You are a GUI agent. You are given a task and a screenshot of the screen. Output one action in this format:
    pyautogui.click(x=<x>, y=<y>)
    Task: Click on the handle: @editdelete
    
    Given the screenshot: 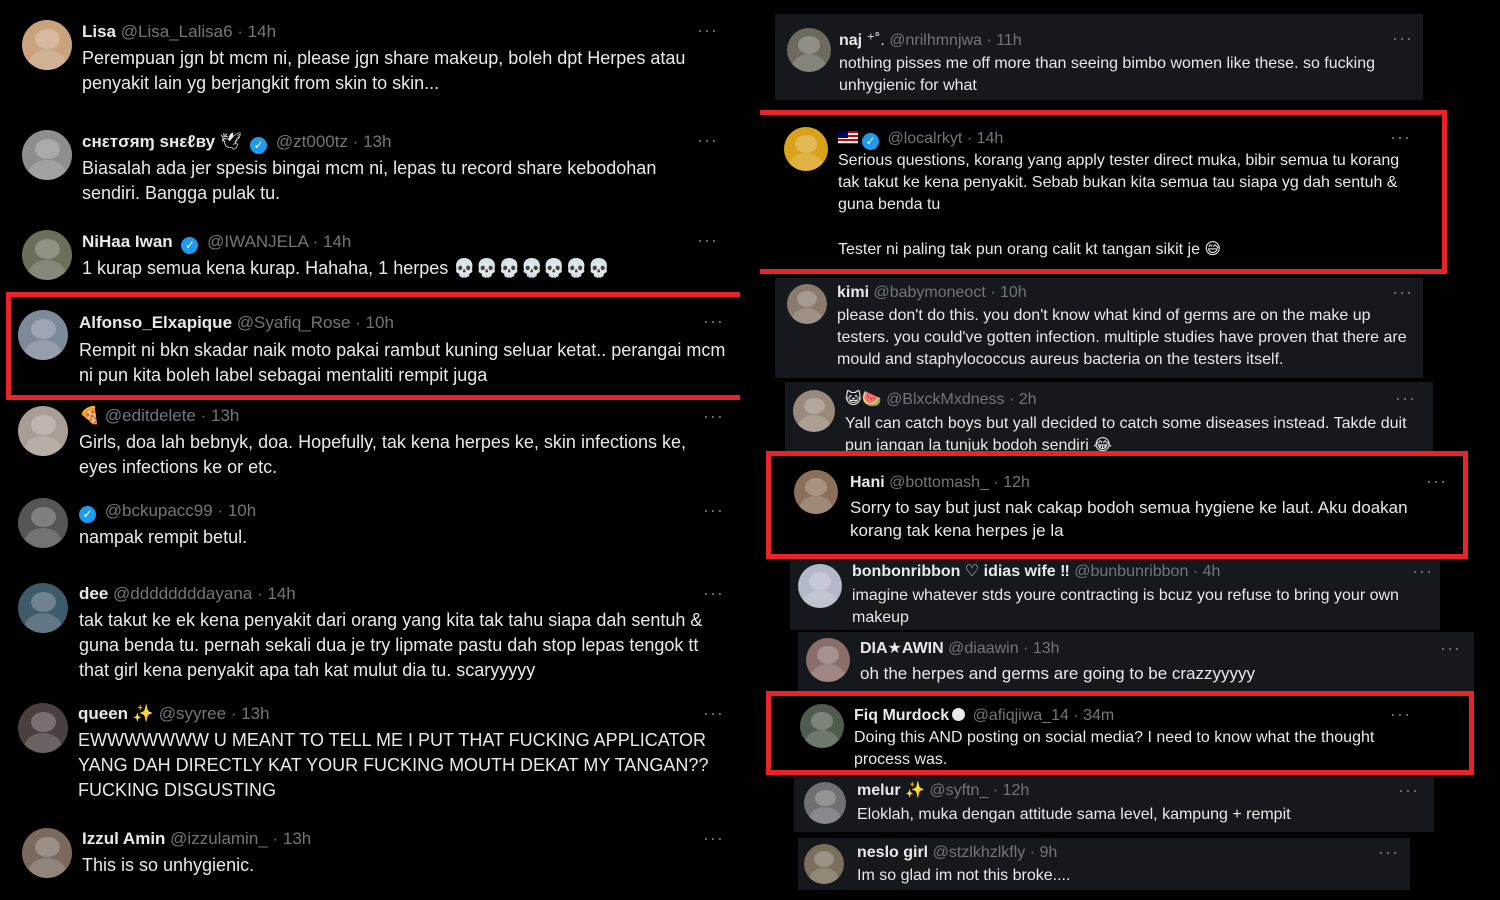 What is the action you would take?
    pyautogui.click(x=150, y=415)
    